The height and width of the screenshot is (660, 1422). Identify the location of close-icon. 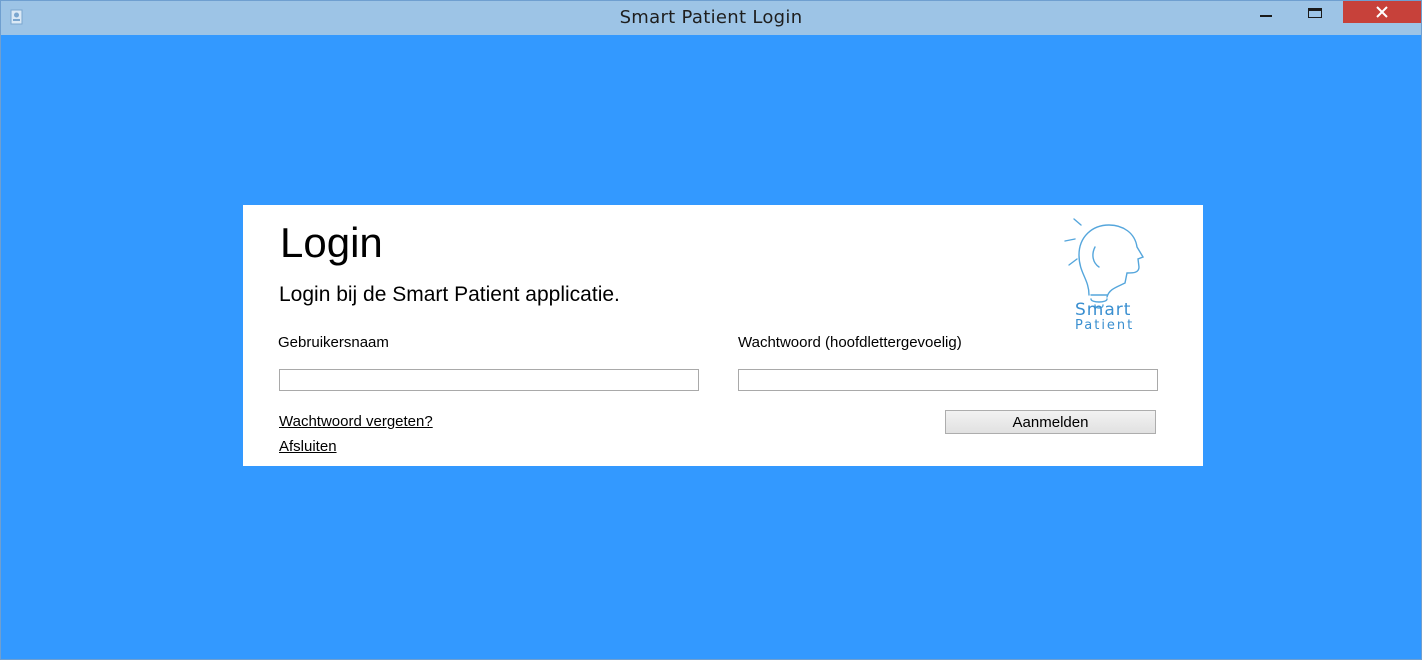
(1382, 12).